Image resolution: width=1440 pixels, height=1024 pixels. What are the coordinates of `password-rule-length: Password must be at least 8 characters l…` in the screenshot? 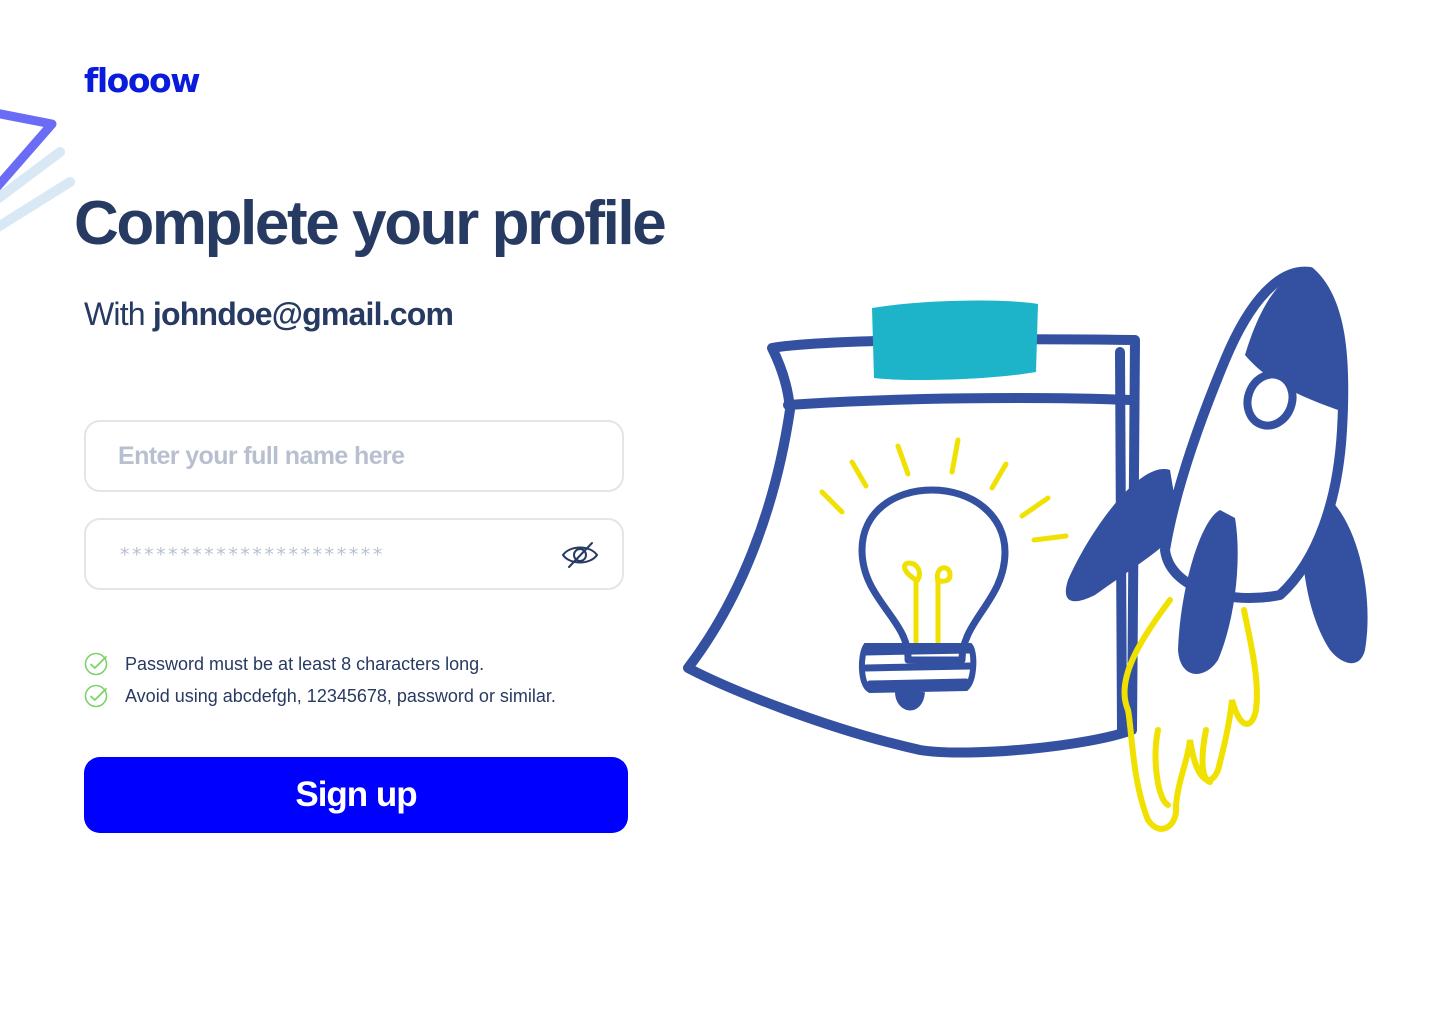 It's located at (320, 664).